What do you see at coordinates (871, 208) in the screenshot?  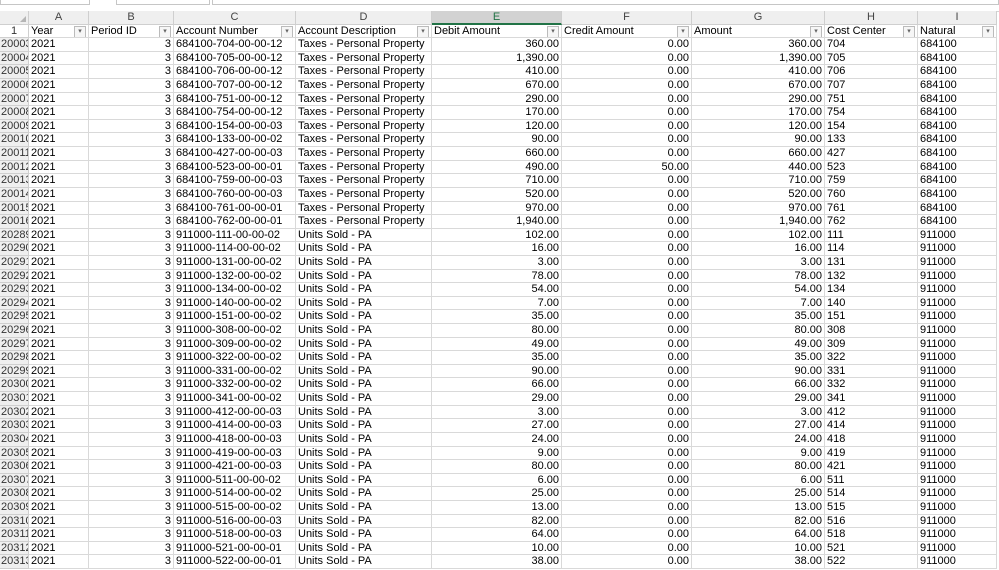 I see `cost-center-cell: 761` at bounding box center [871, 208].